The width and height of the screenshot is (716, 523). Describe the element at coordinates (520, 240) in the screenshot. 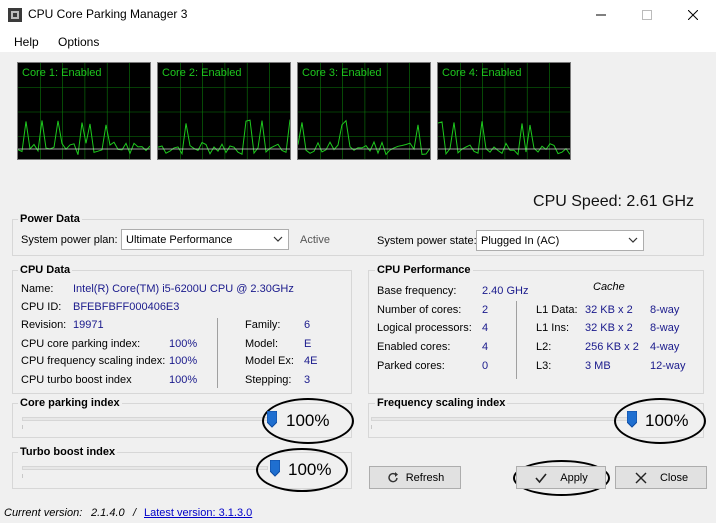

I see `power-state-value: Plugged In (AC)` at that location.